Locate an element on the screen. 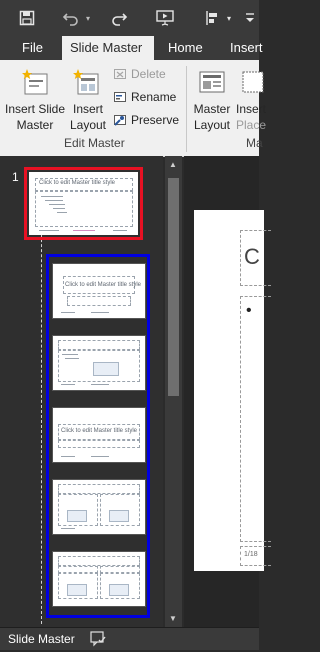 The height and width of the screenshot is (652, 320). insert-layout-label-1: Insert is located at coordinates (87, 109).